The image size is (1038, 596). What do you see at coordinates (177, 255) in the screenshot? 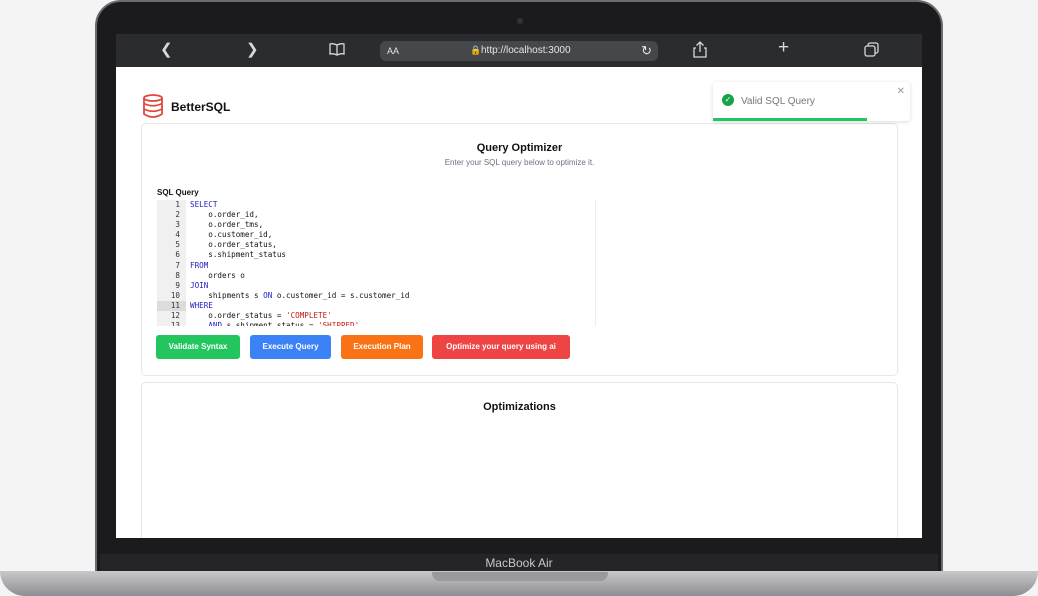
I see `line-number: 6` at bounding box center [177, 255].